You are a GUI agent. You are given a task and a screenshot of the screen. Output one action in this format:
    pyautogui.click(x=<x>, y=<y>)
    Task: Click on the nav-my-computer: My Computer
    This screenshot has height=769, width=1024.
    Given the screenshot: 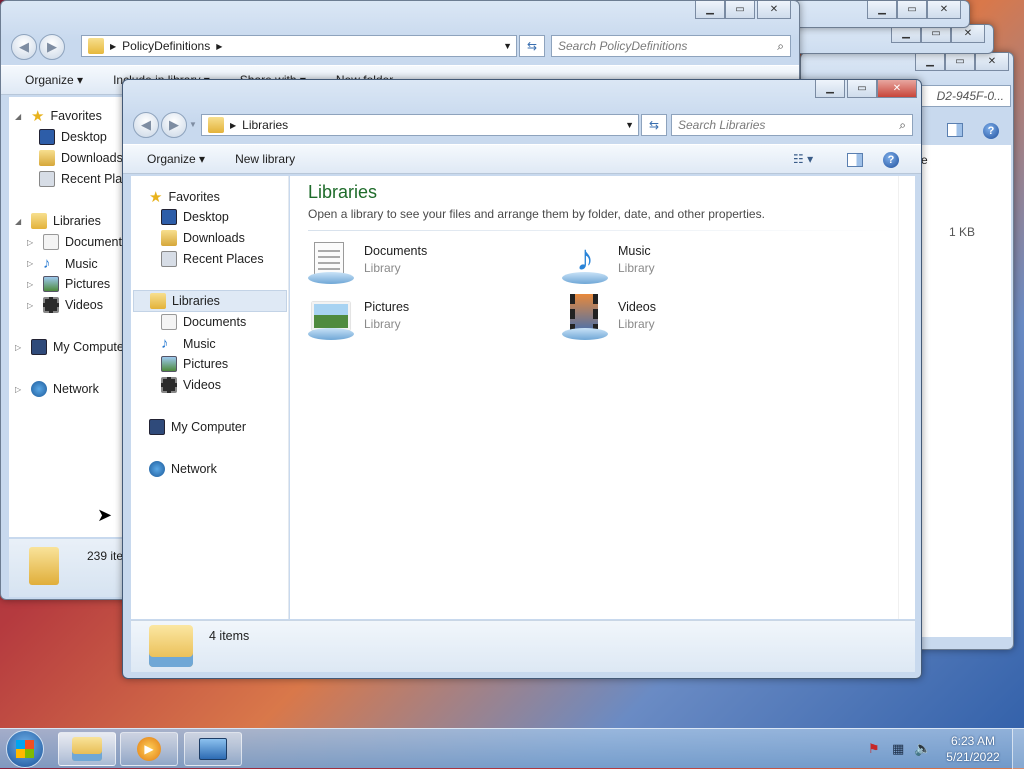 What is the action you would take?
    pyautogui.click(x=197, y=427)
    